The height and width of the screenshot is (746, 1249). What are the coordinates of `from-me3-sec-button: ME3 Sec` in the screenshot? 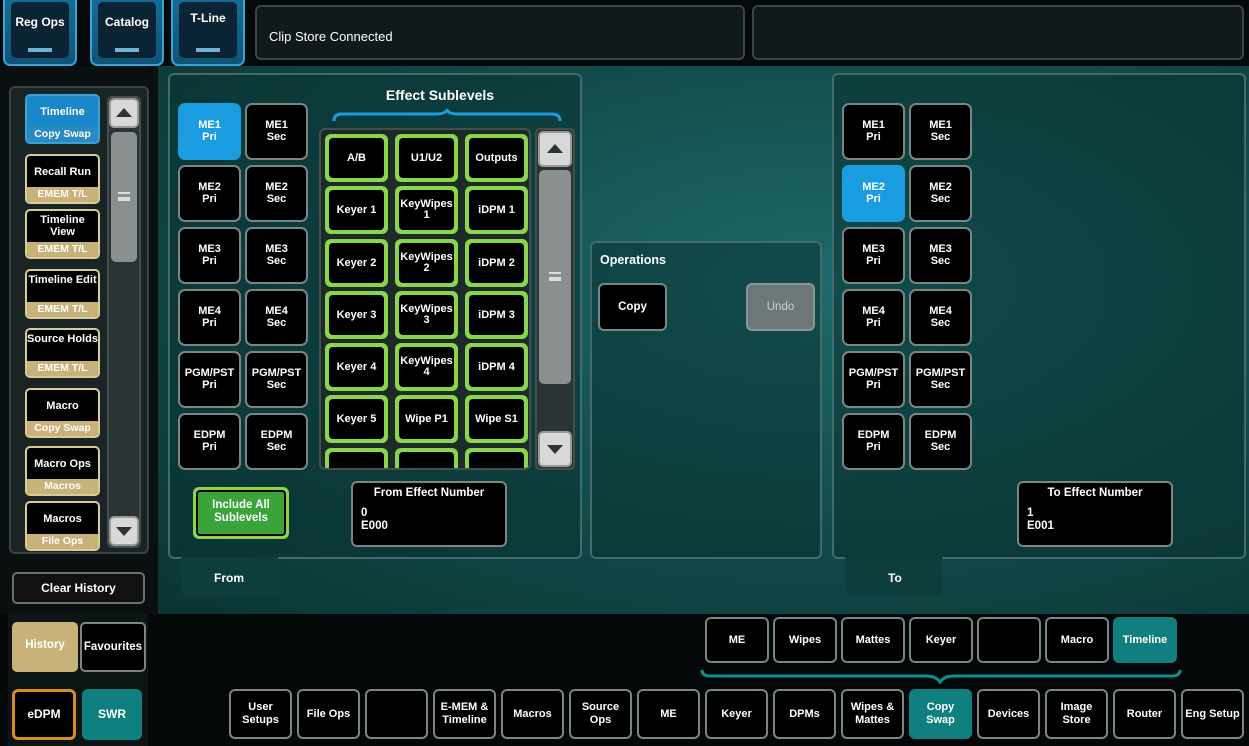 It's located at (276, 255).